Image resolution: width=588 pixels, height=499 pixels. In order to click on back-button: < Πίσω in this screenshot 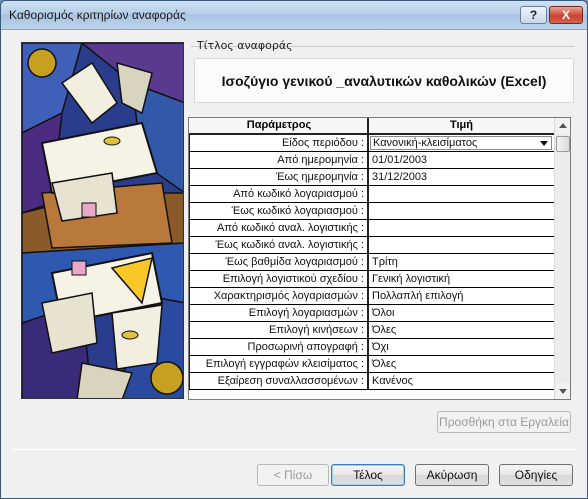, I will do `click(293, 475)`.